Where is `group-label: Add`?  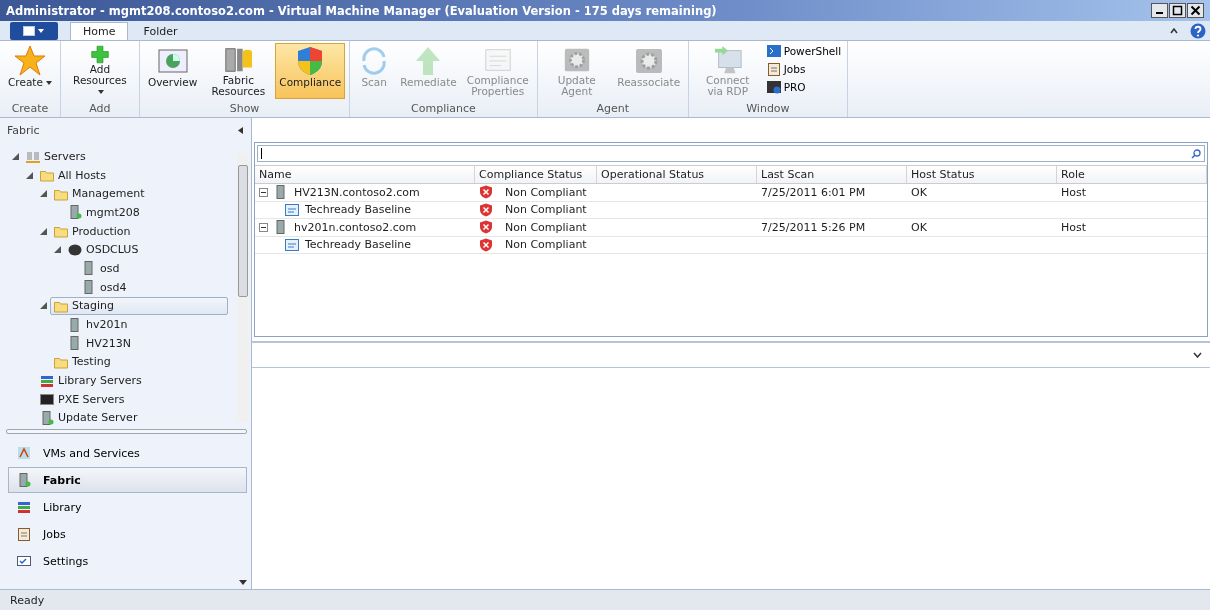 group-label: Add is located at coordinates (100, 109).